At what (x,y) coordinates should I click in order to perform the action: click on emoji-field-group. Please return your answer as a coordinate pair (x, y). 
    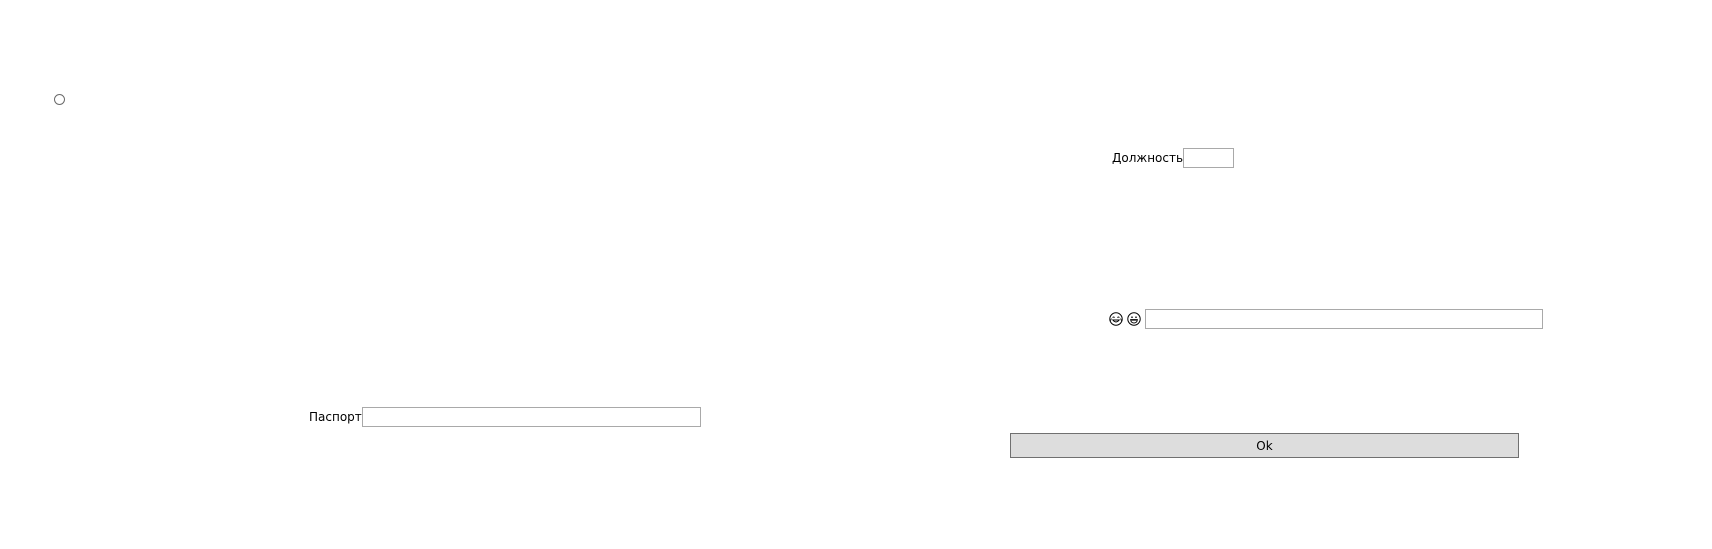
    Looking at the image, I should click on (1326, 319).